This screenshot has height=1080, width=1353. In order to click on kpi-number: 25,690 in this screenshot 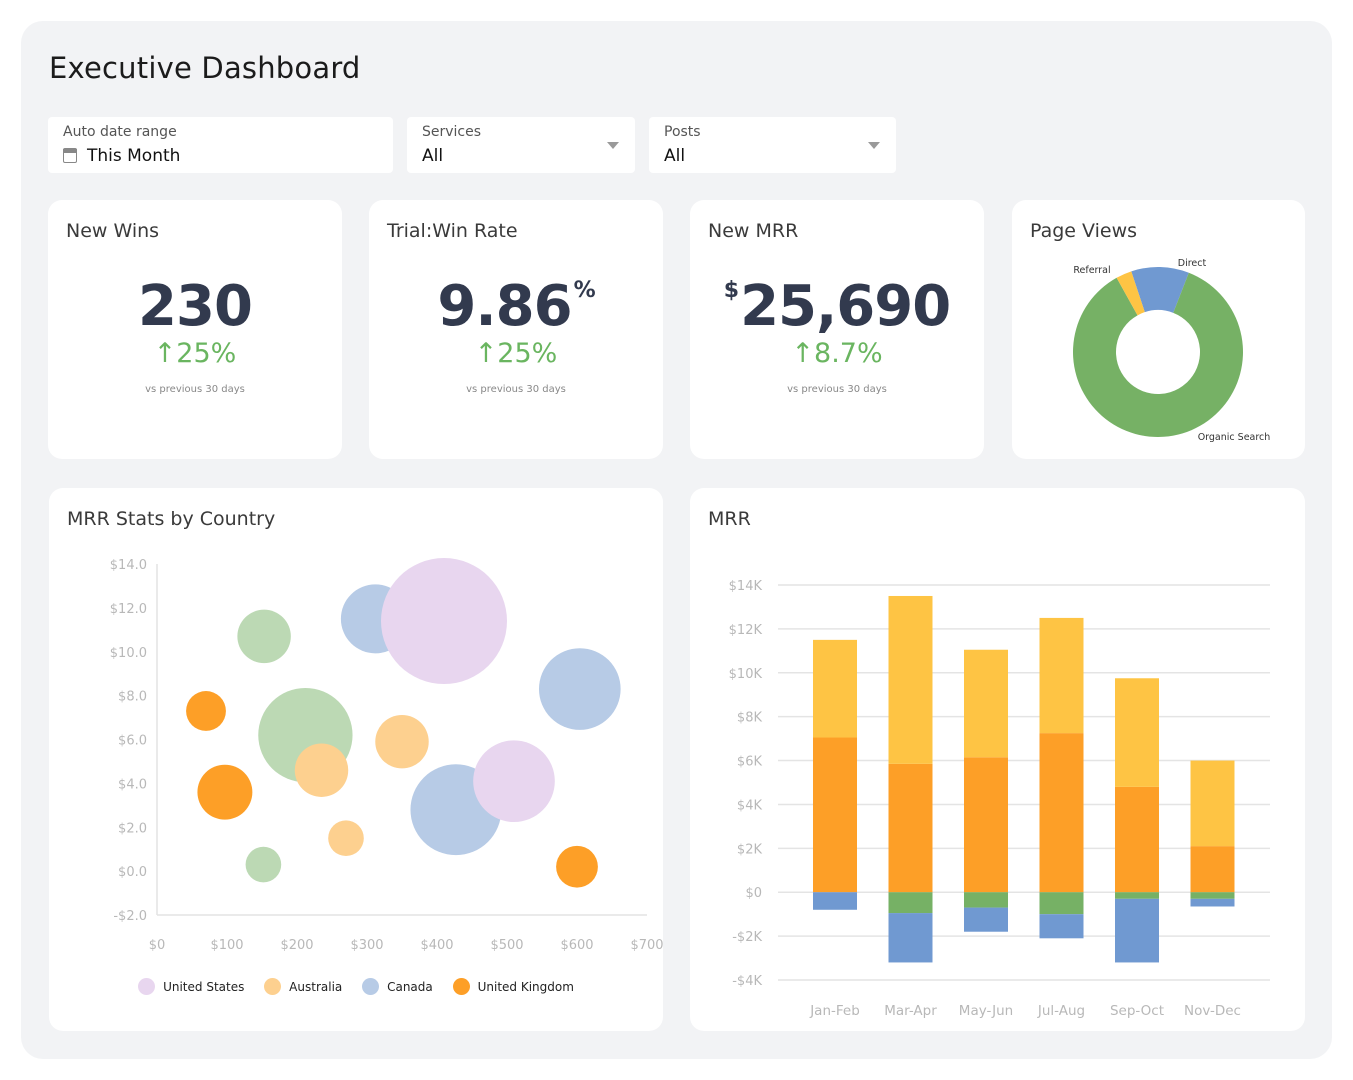, I will do `click(845, 306)`.